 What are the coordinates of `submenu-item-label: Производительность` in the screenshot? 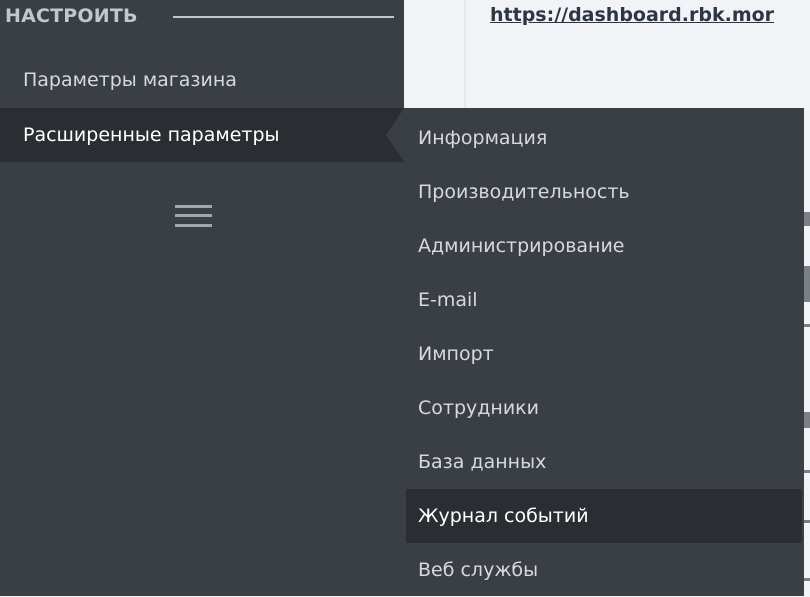 It's located at (524, 192).